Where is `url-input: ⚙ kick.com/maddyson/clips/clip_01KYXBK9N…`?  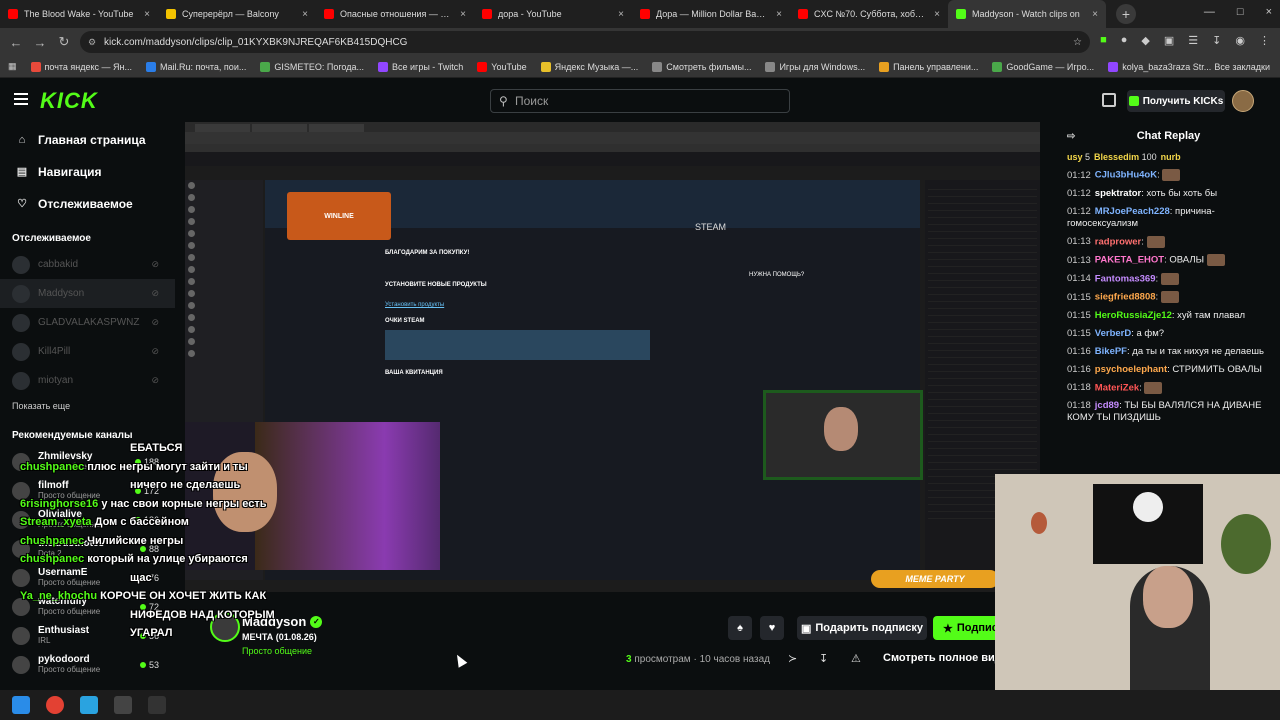
url-input: ⚙ kick.com/maddyson/clips/clip_01KYXBK9N… is located at coordinates (585, 42).